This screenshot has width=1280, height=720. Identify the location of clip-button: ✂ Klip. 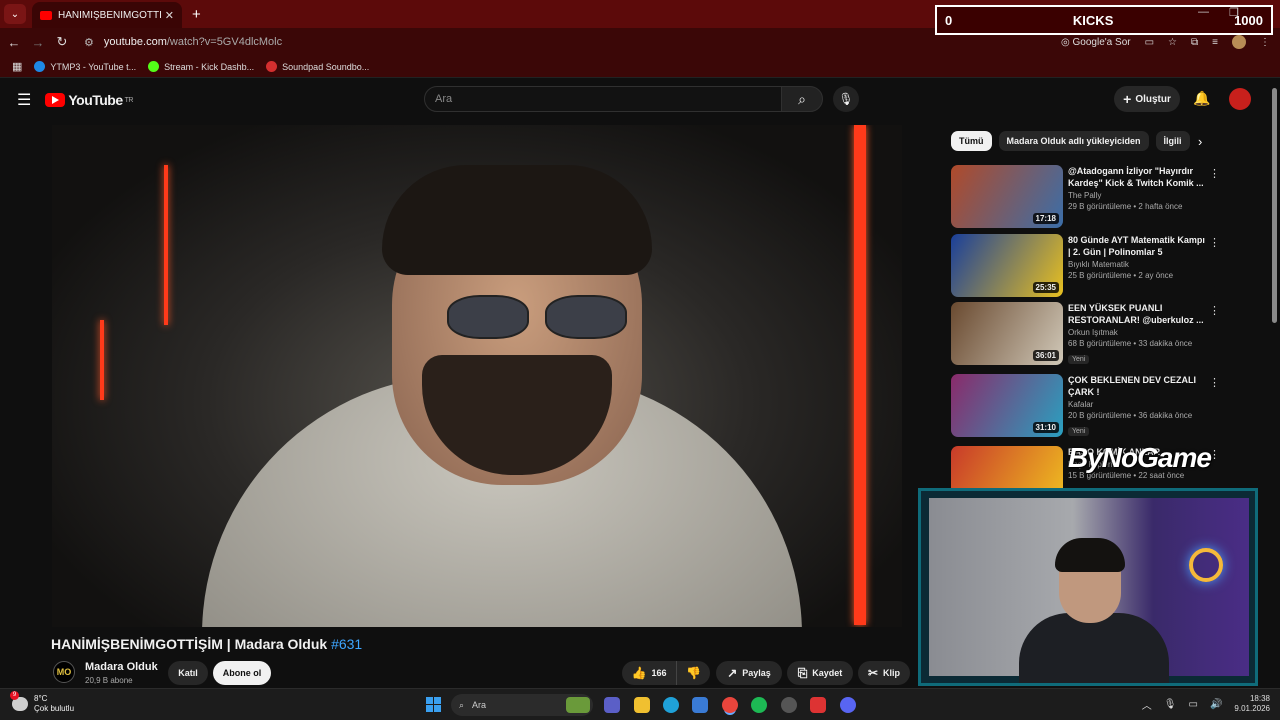
(884, 673).